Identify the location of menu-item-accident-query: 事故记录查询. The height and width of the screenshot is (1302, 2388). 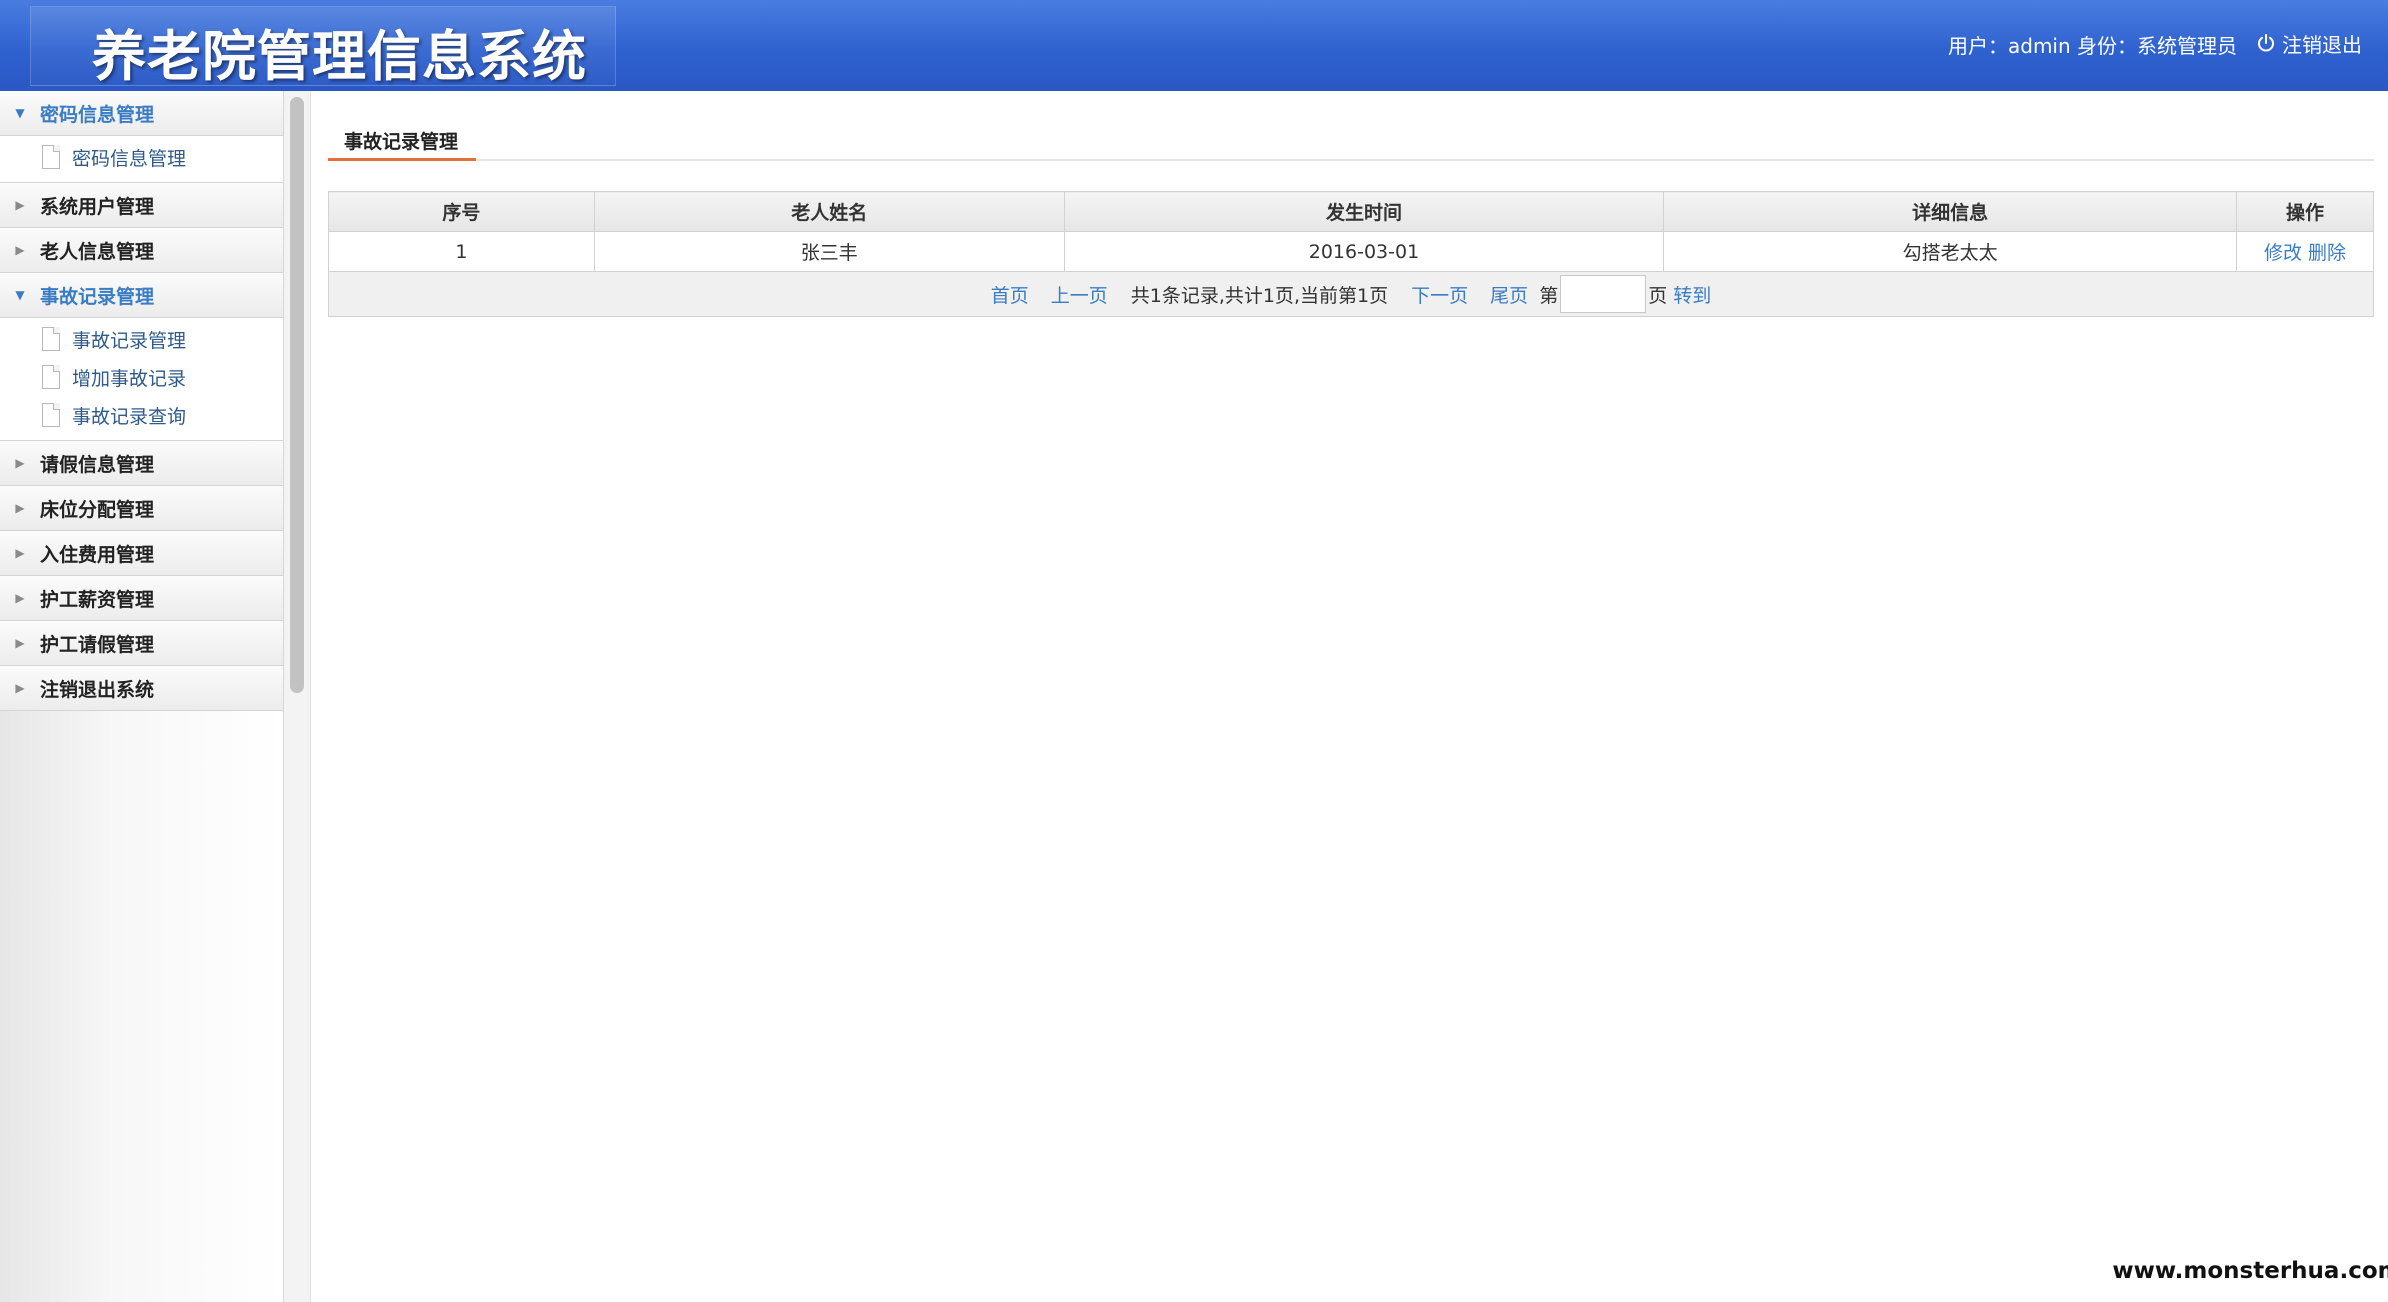
(141, 415).